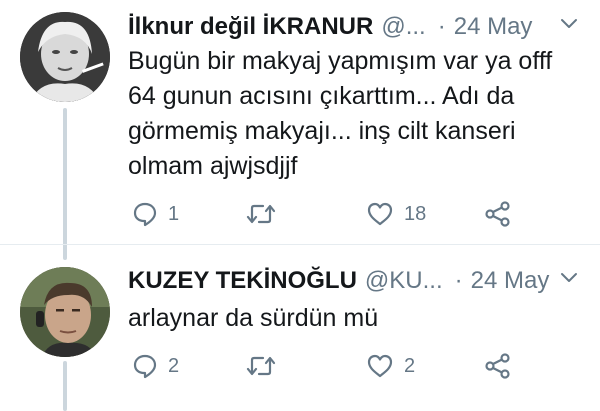  I want to click on tweet-separator, so click(300, 244).